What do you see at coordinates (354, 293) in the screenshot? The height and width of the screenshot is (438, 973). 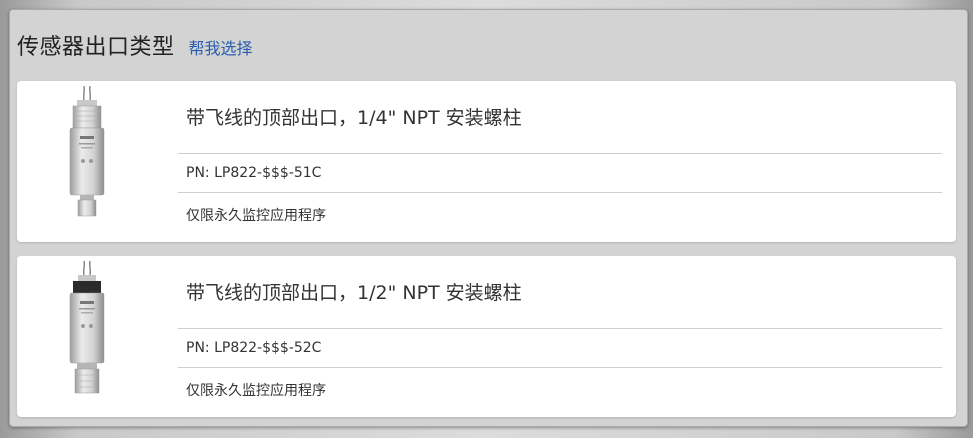 I see `product-title: 带飞线的顶部出口，1/2" NPT 安装螺柱` at bounding box center [354, 293].